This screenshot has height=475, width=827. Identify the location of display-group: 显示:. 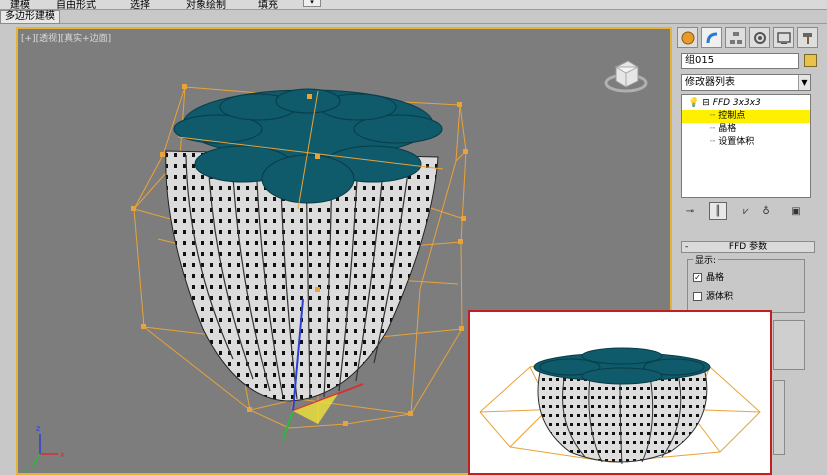
(746, 283).